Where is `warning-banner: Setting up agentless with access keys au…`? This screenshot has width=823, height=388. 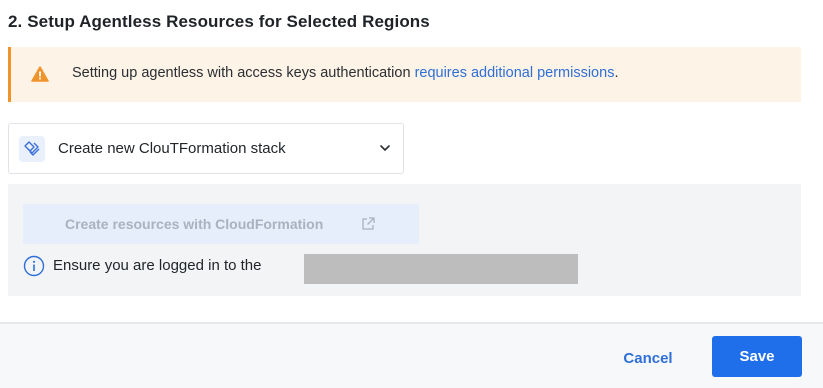
warning-banner: Setting up agentless with access keys au… is located at coordinates (404, 74).